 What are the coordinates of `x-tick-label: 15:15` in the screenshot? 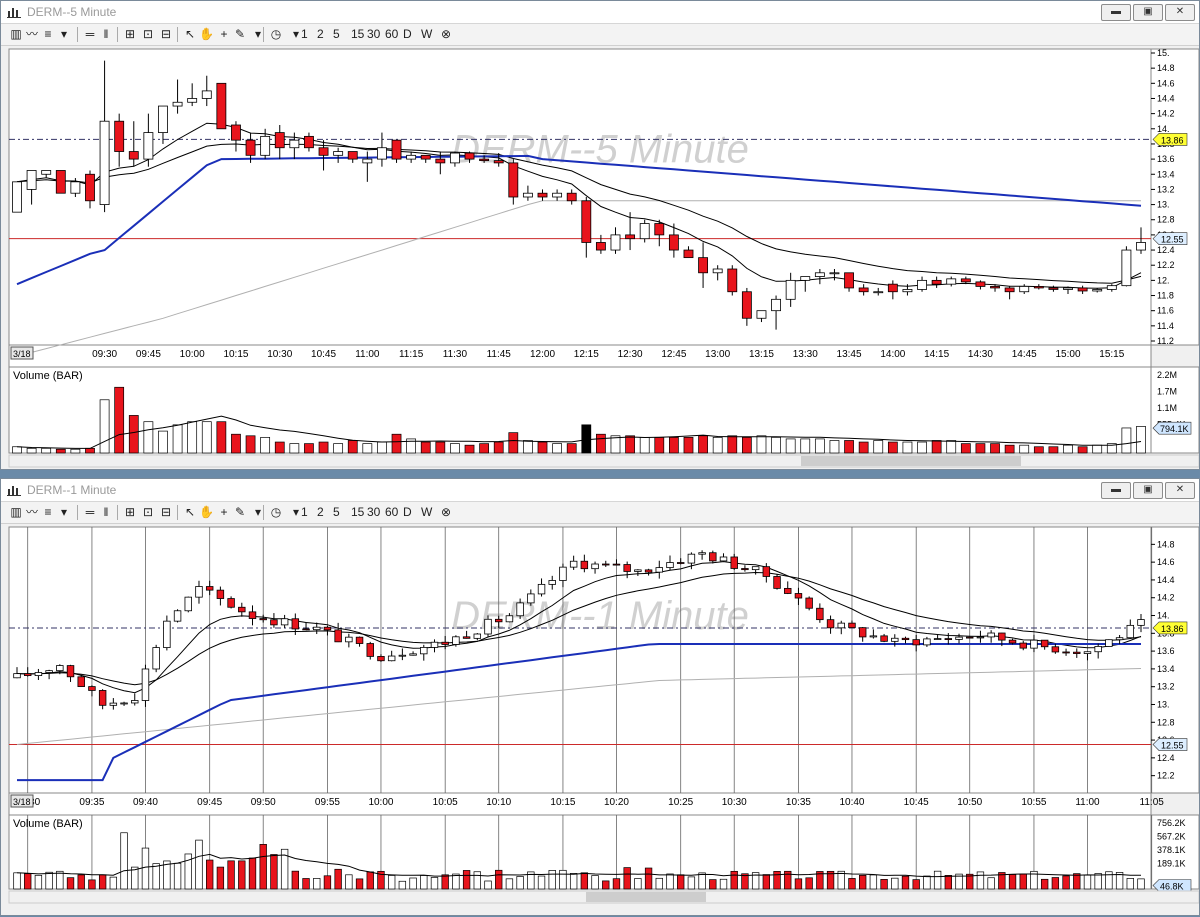 It's located at (1111, 354).